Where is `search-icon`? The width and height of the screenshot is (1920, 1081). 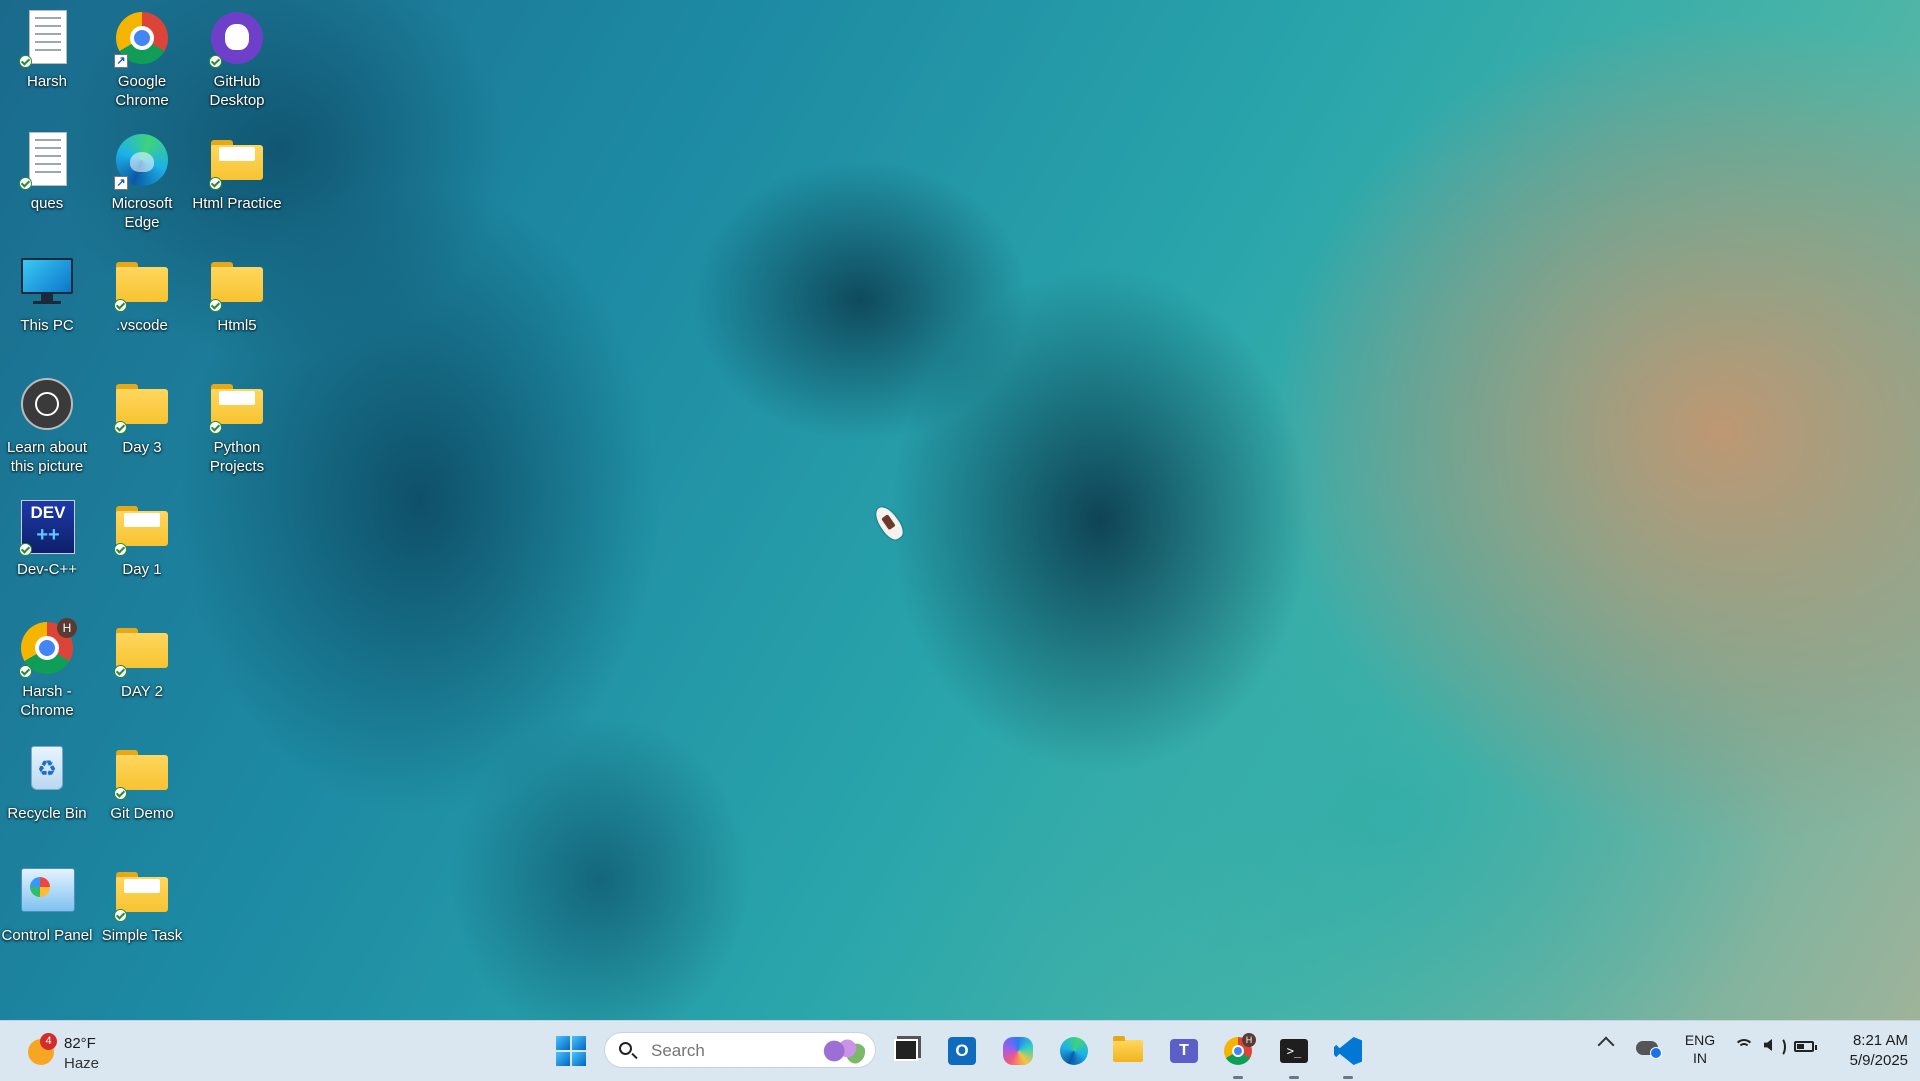
search-icon is located at coordinates (625, 1048).